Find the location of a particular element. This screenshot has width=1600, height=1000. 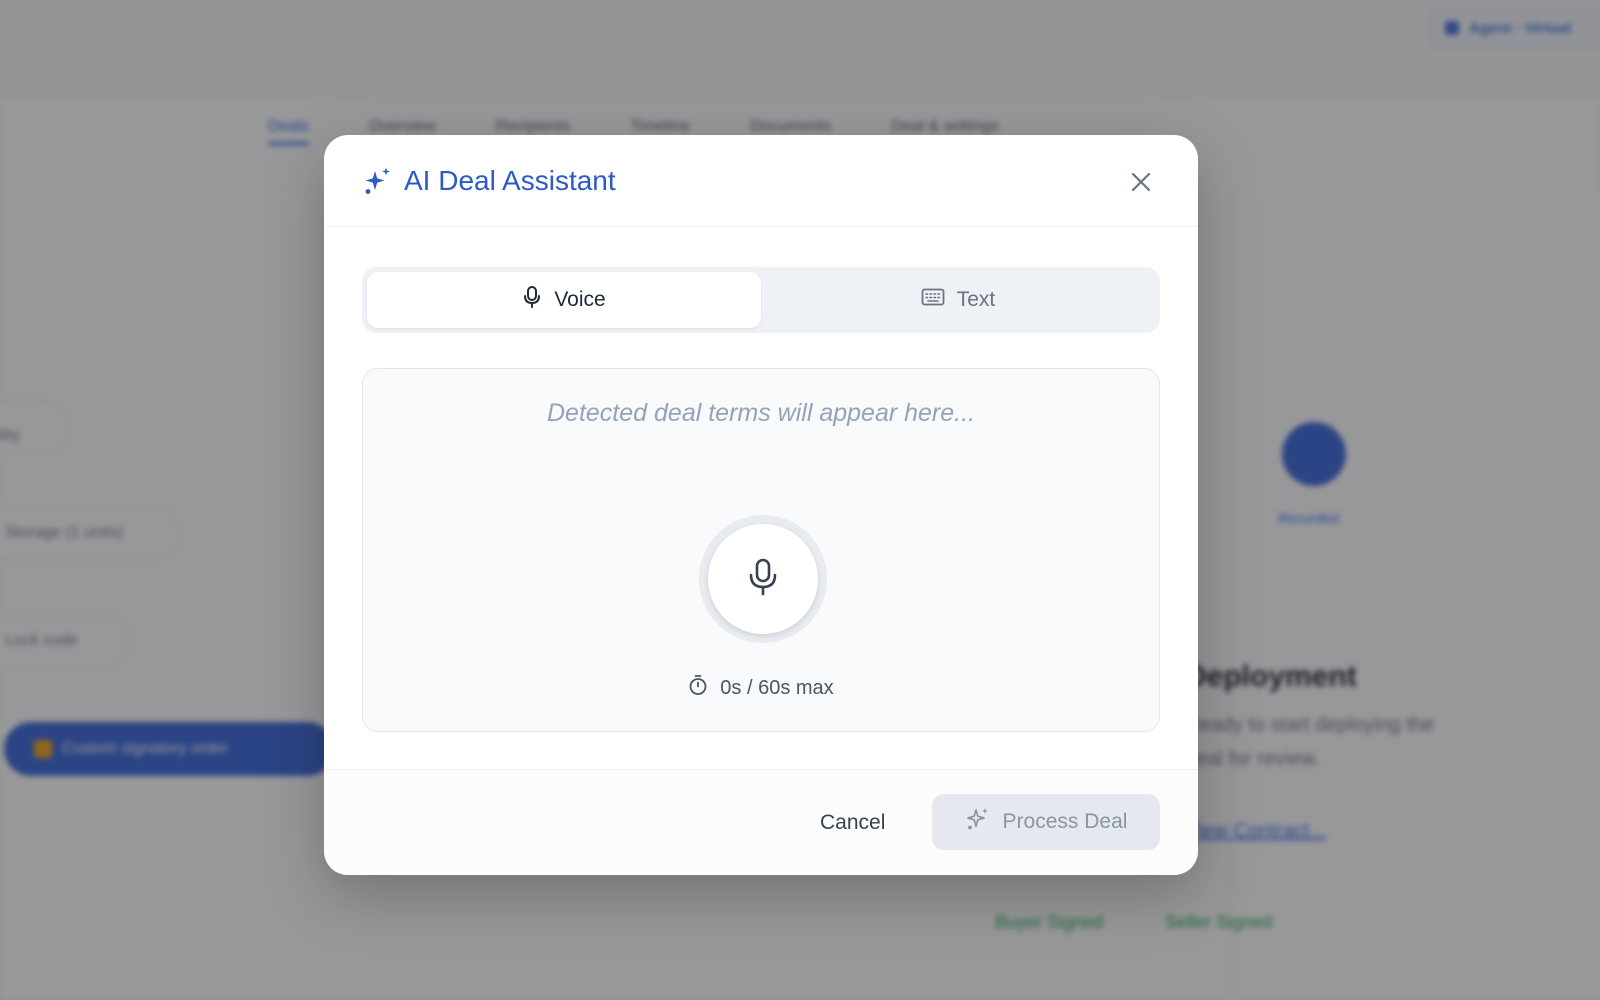

timer-label: 0s / 60s max is located at coordinates (777, 687).